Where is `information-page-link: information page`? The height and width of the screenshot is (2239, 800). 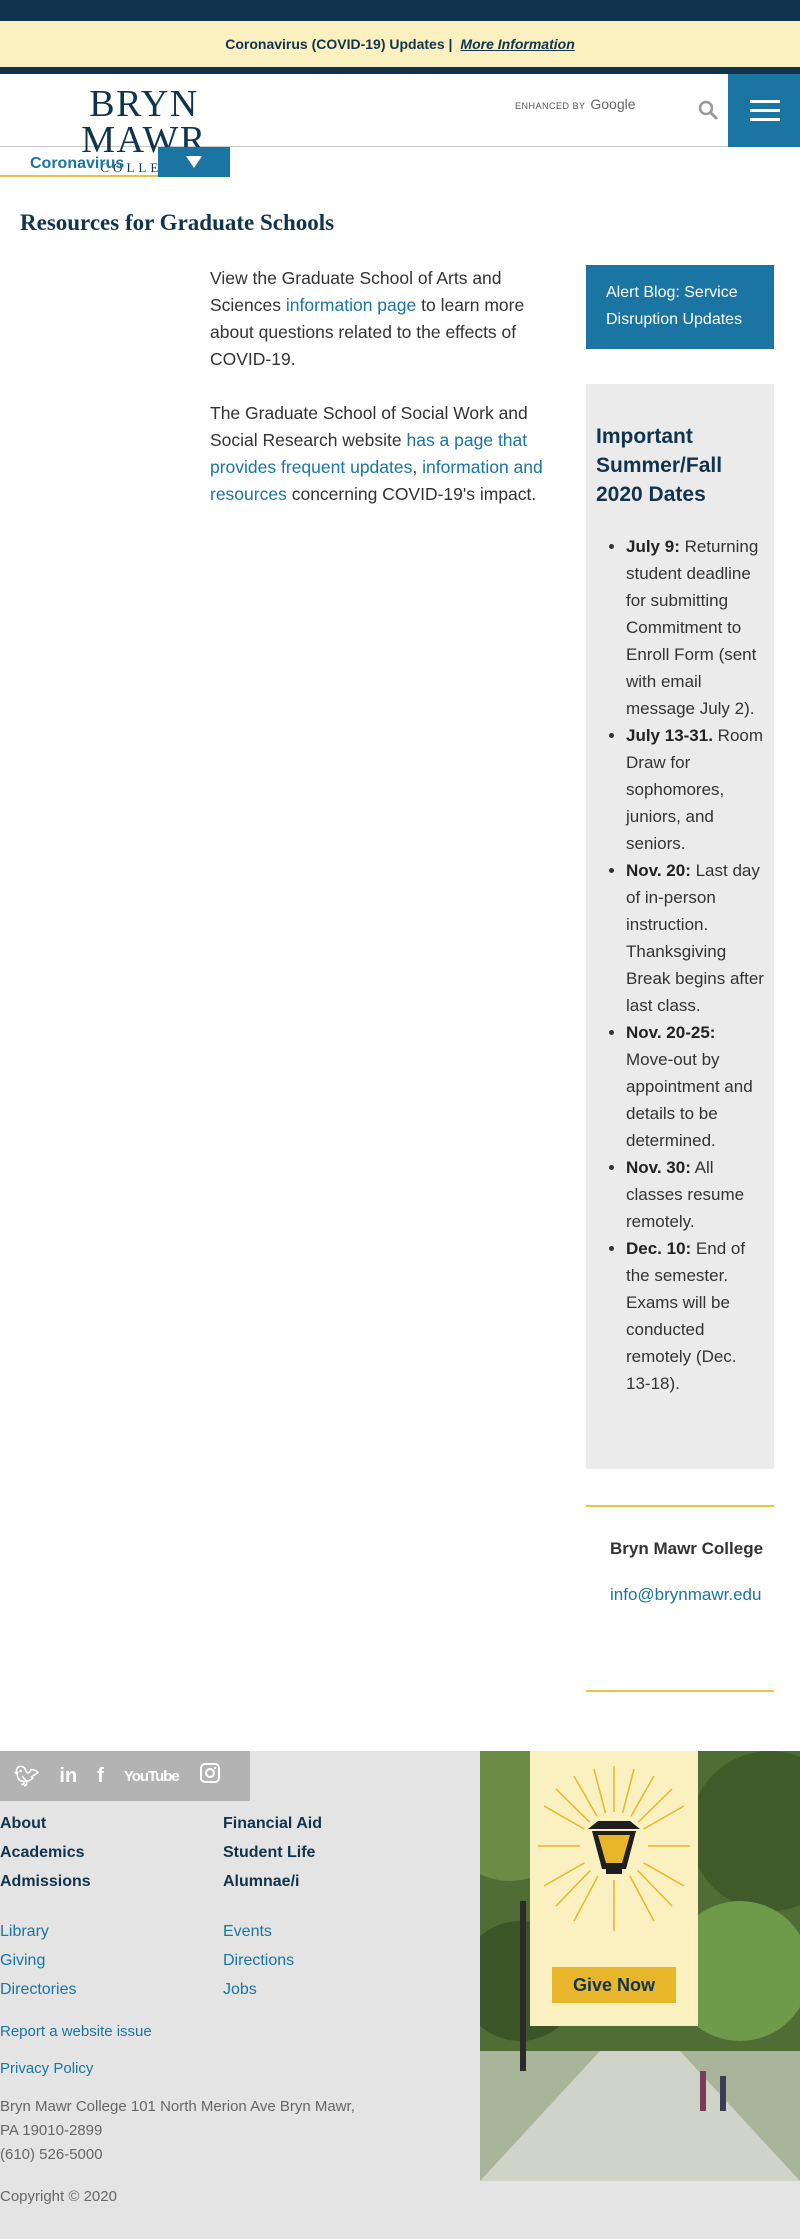 information-page-link: information page is located at coordinates (351, 305).